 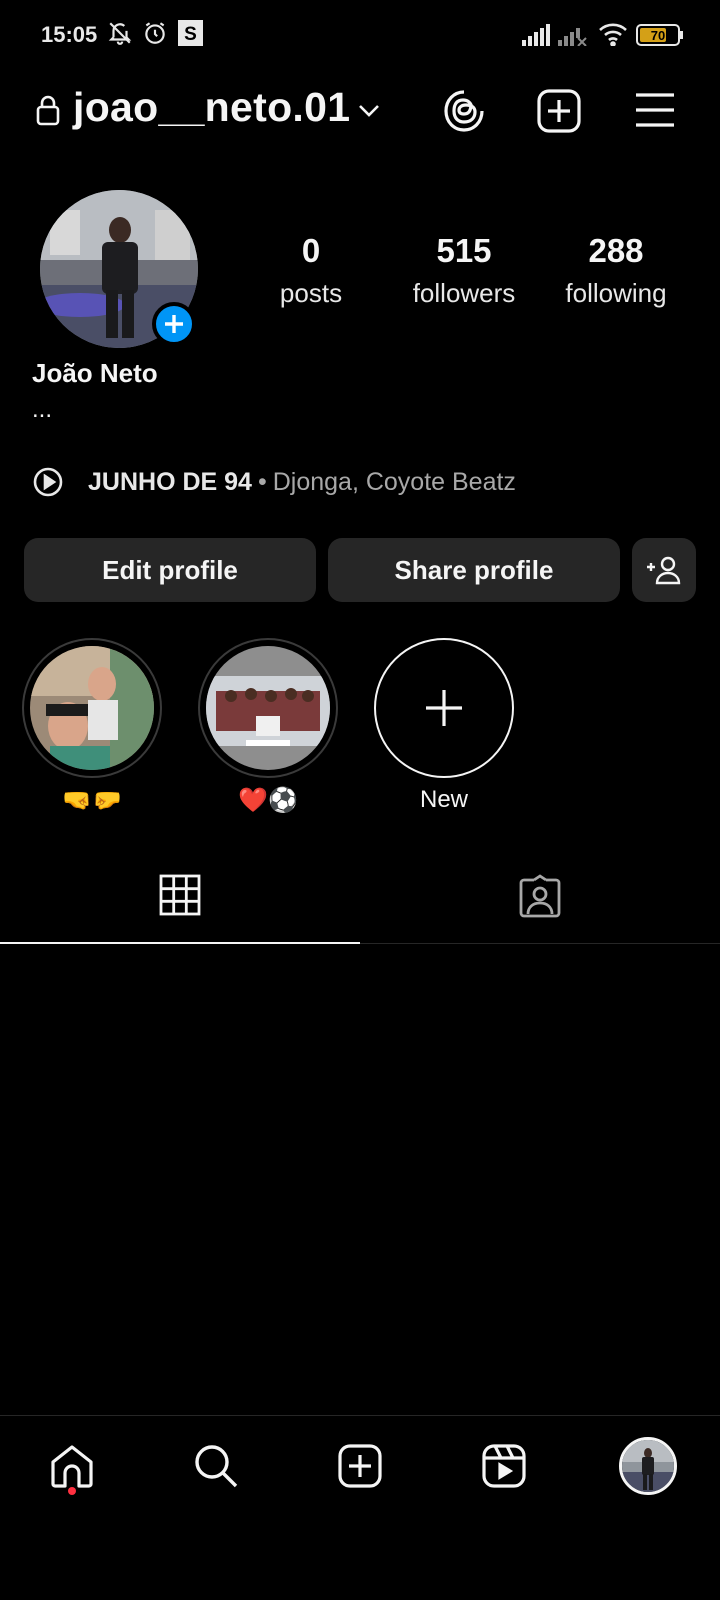 I want to click on profile-tabs, so click(x=360, y=902).